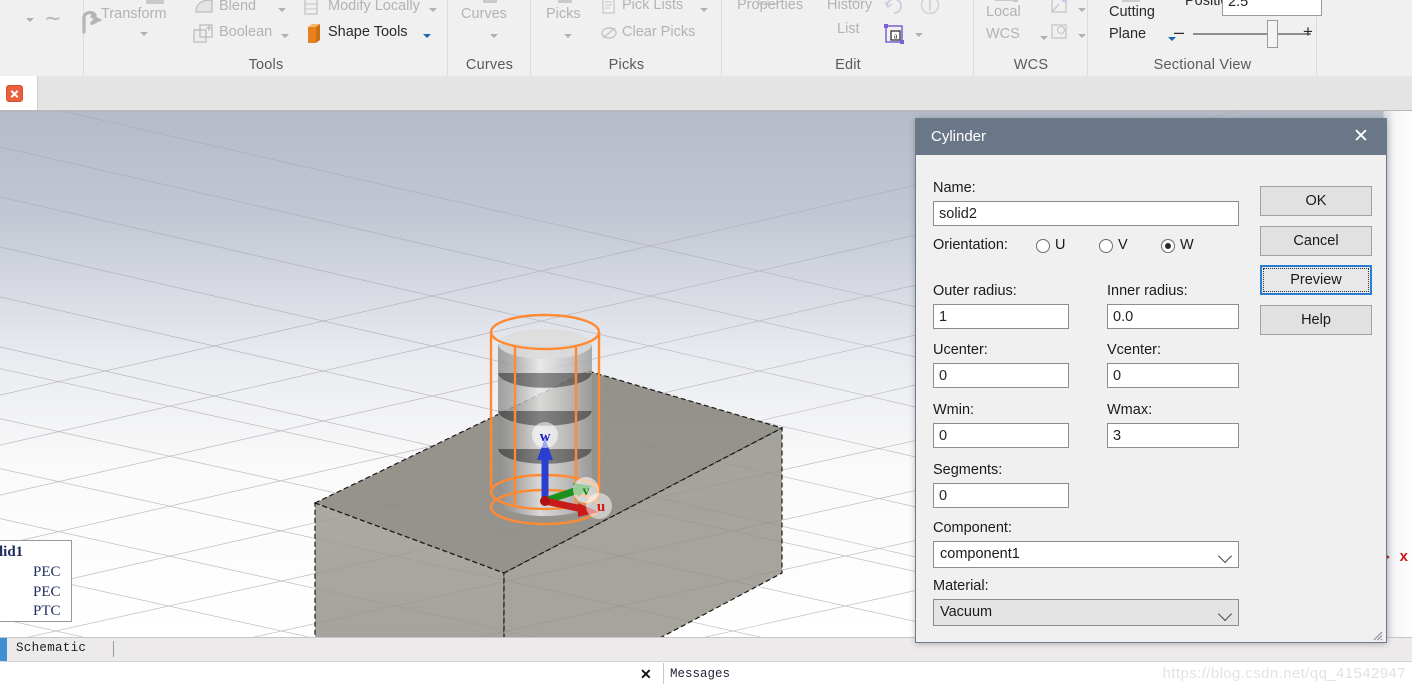  What do you see at coordinates (663, 673) in the screenshot?
I see `messages-divider` at bounding box center [663, 673].